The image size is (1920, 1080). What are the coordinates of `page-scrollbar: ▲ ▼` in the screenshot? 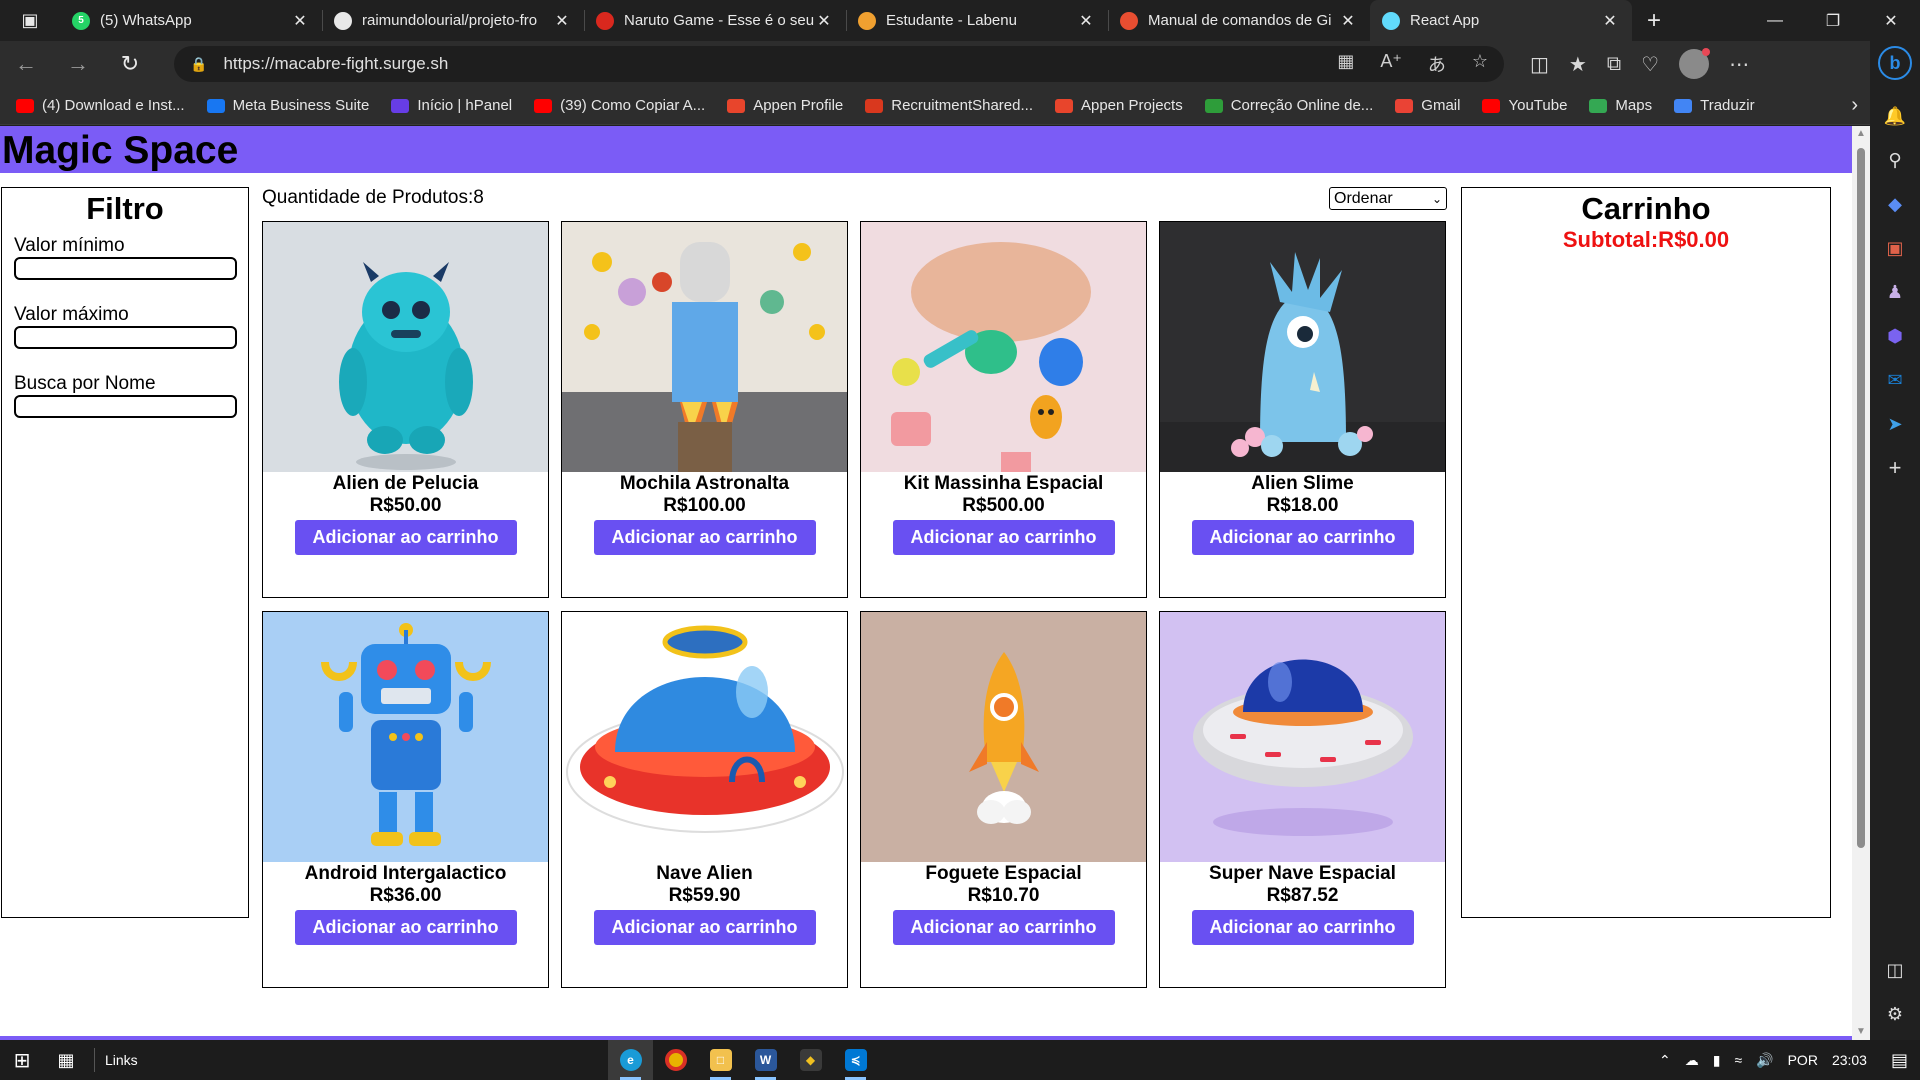 It's located at (1861, 583).